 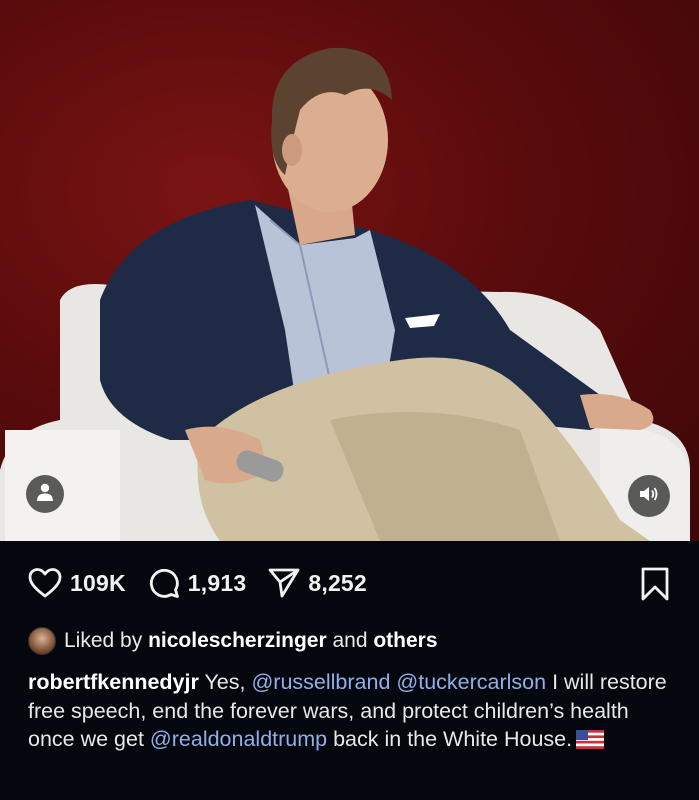 I want to click on comment-button: 1,913, so click(x=197, y=583).